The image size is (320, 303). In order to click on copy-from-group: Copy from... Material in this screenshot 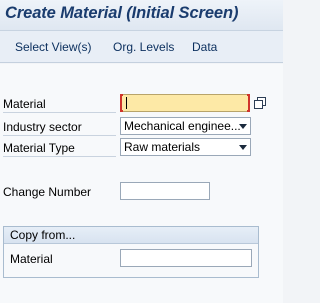, I will do `click(131, 252)`.